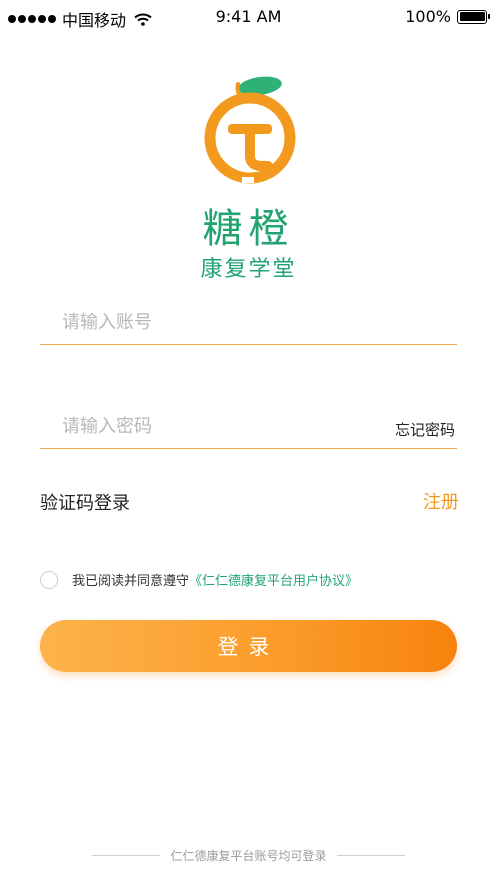  I want to click on footer-text: 仁仁德康复平台账号均可登录, so click(248, 856).